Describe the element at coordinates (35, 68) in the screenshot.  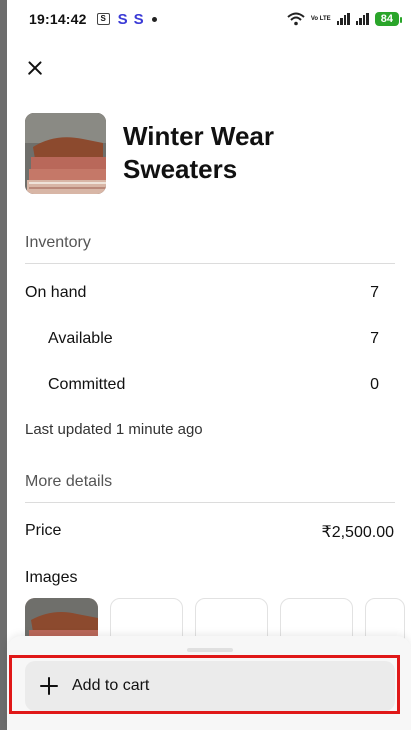
I see `close-icon` at that location.